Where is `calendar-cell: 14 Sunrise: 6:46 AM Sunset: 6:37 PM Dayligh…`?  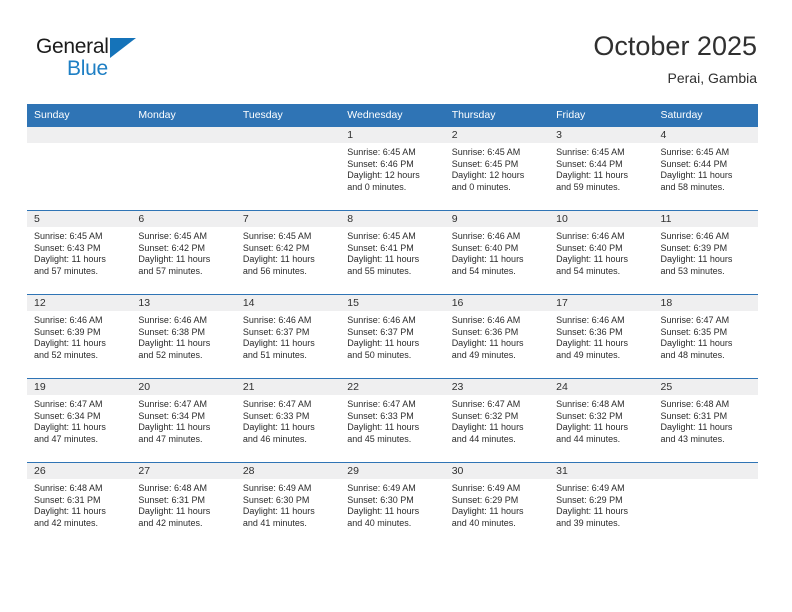 calendar-cell: 14 Sunrise: 6:46 AM Sunset: 6:37 PM Dayligh… is located at coordinates (288, 336).